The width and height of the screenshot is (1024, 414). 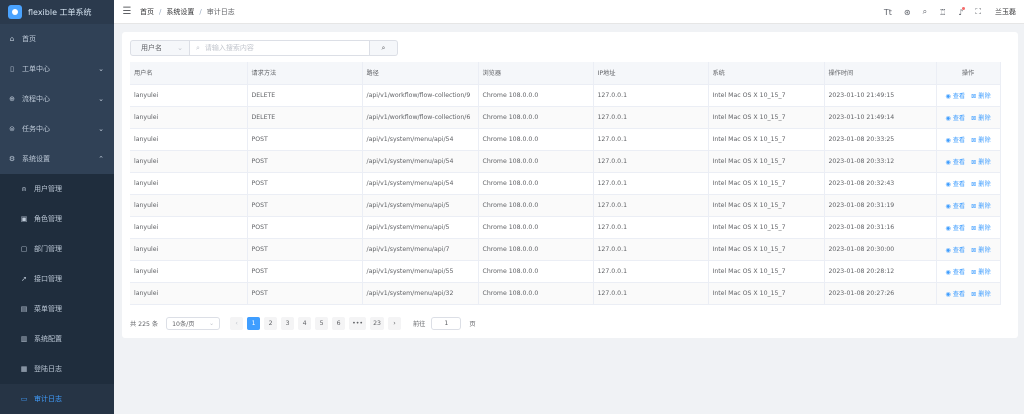 I want to click on search-field-select: 用户名 ⌄, so click(x=160, y=48).